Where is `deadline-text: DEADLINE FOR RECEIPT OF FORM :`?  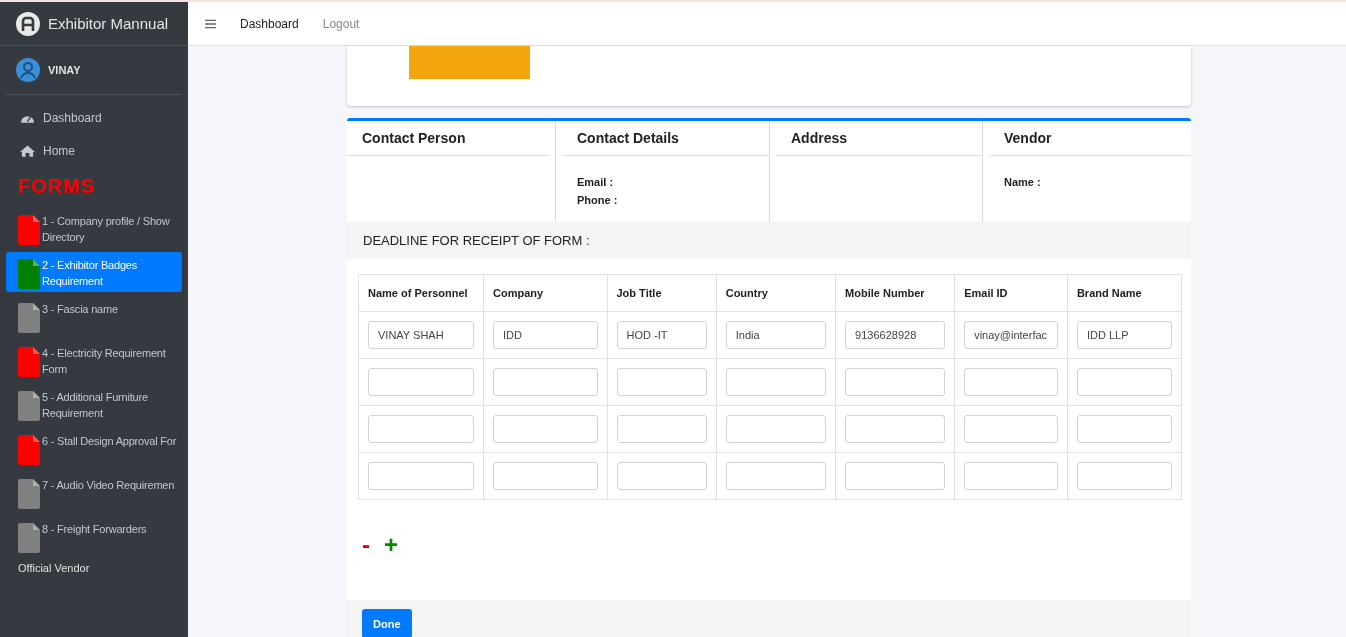
deadline-text: DEADLINE FOR RECEIPT OF FORM : is located at coordinates (476, 240).